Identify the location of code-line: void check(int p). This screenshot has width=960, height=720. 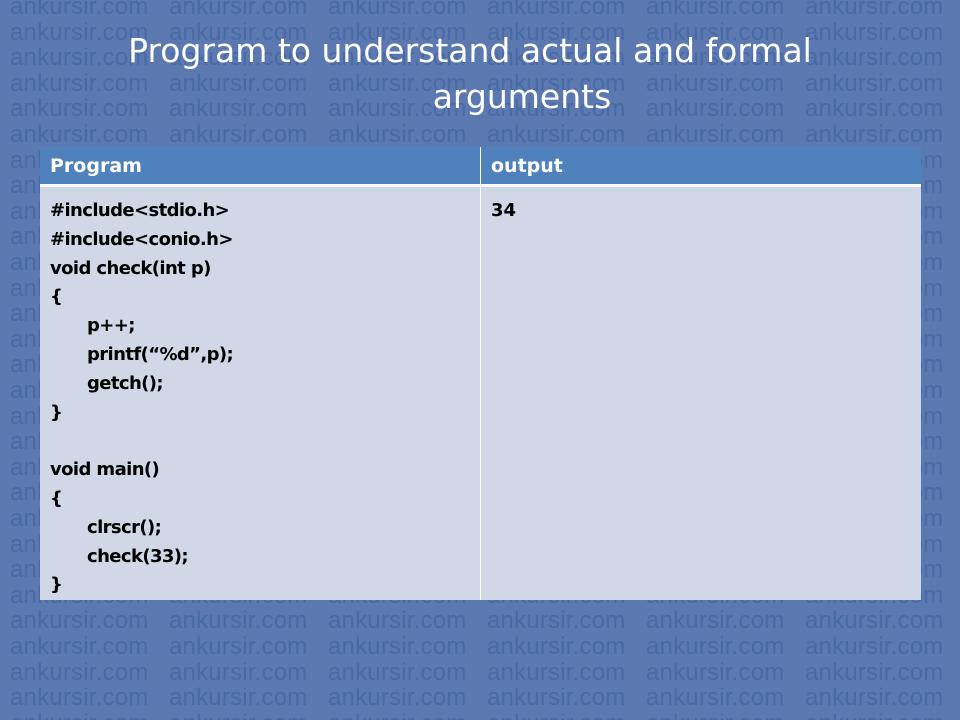
(130, 268).